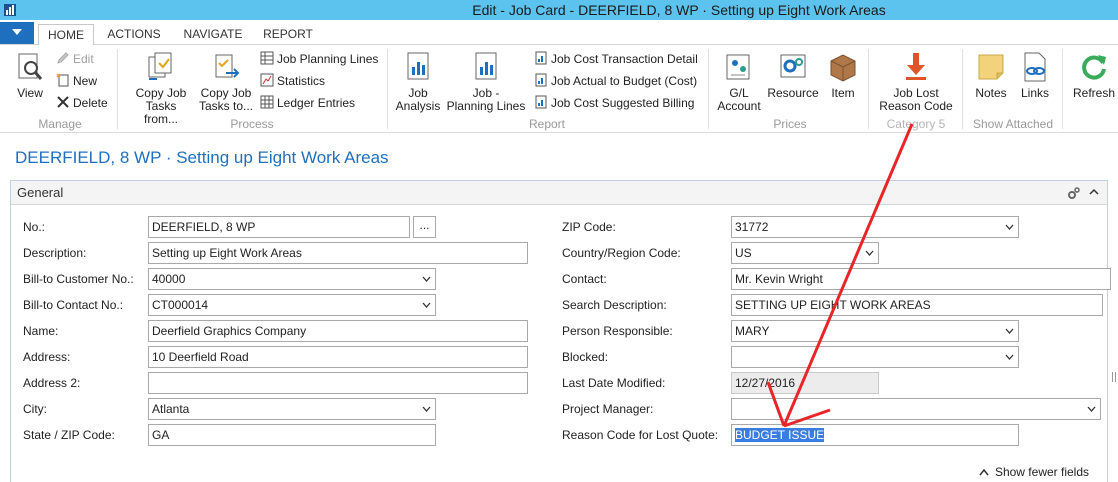 The height and width of the screenshot is (482, 1118). Describe the element at coordinates (916, 409) in the screenshot. I see `project-manager-field` at that location.